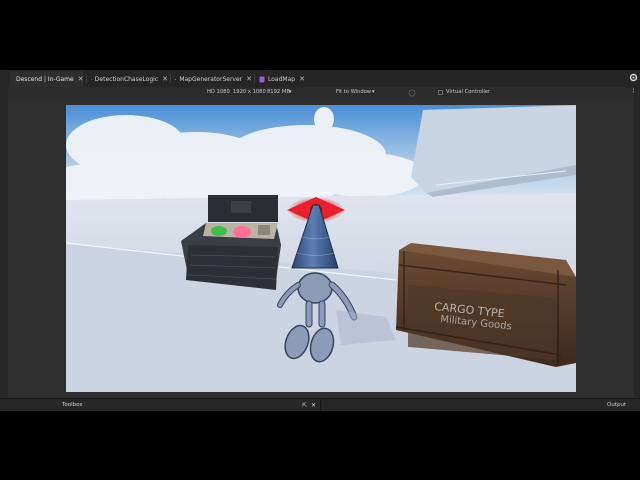 The height and width of the screenshot is (480, 640). I want to click on bottom-dock-bar: Toolbox ⇱ ✕ Output, so click(320, 404).